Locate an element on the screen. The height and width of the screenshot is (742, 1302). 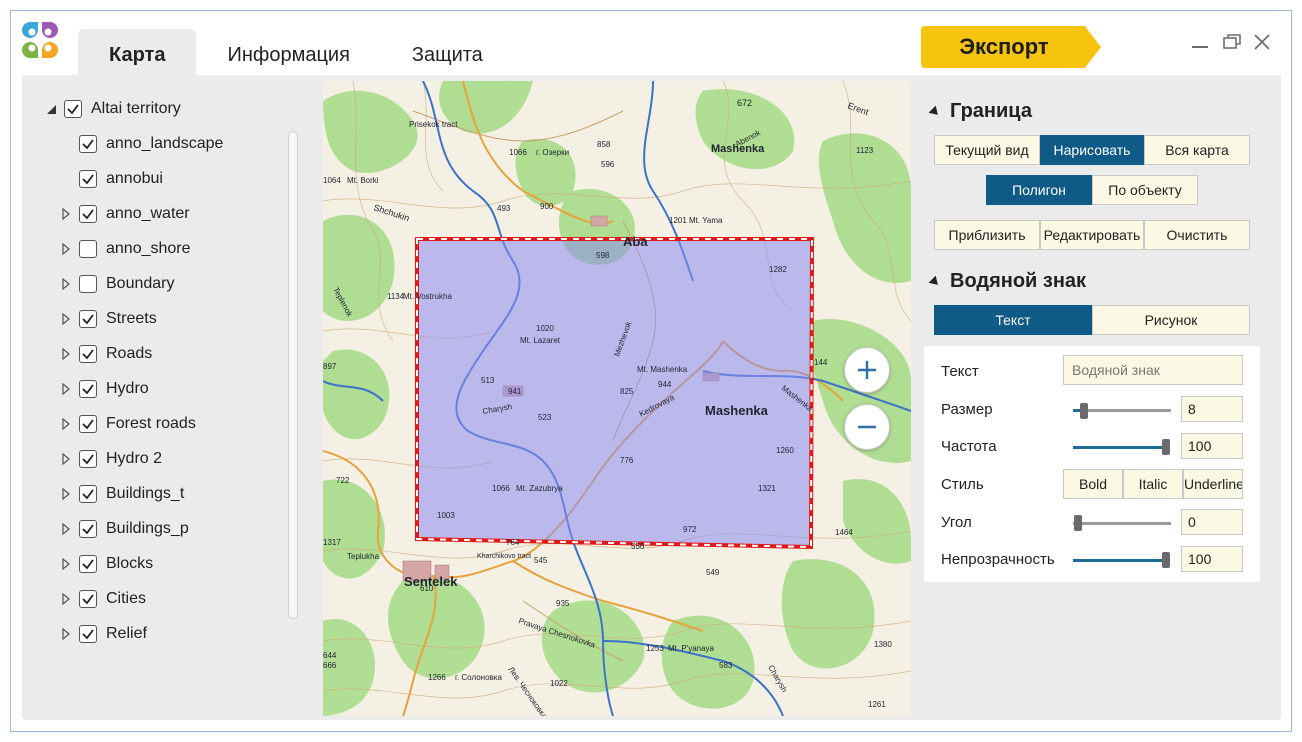
layer-row: Hydro is located at coordinates (104, 389).